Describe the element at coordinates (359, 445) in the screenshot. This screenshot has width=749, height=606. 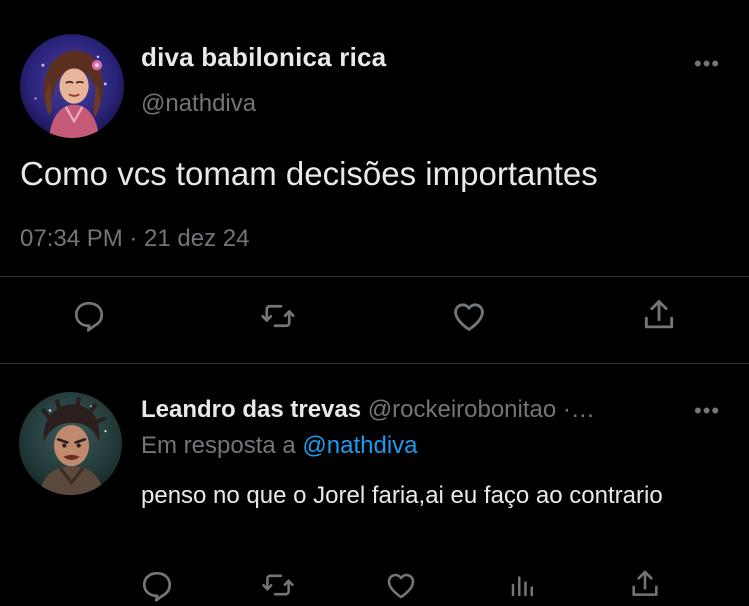
I see `mention-link: @nathdiva` at that location.